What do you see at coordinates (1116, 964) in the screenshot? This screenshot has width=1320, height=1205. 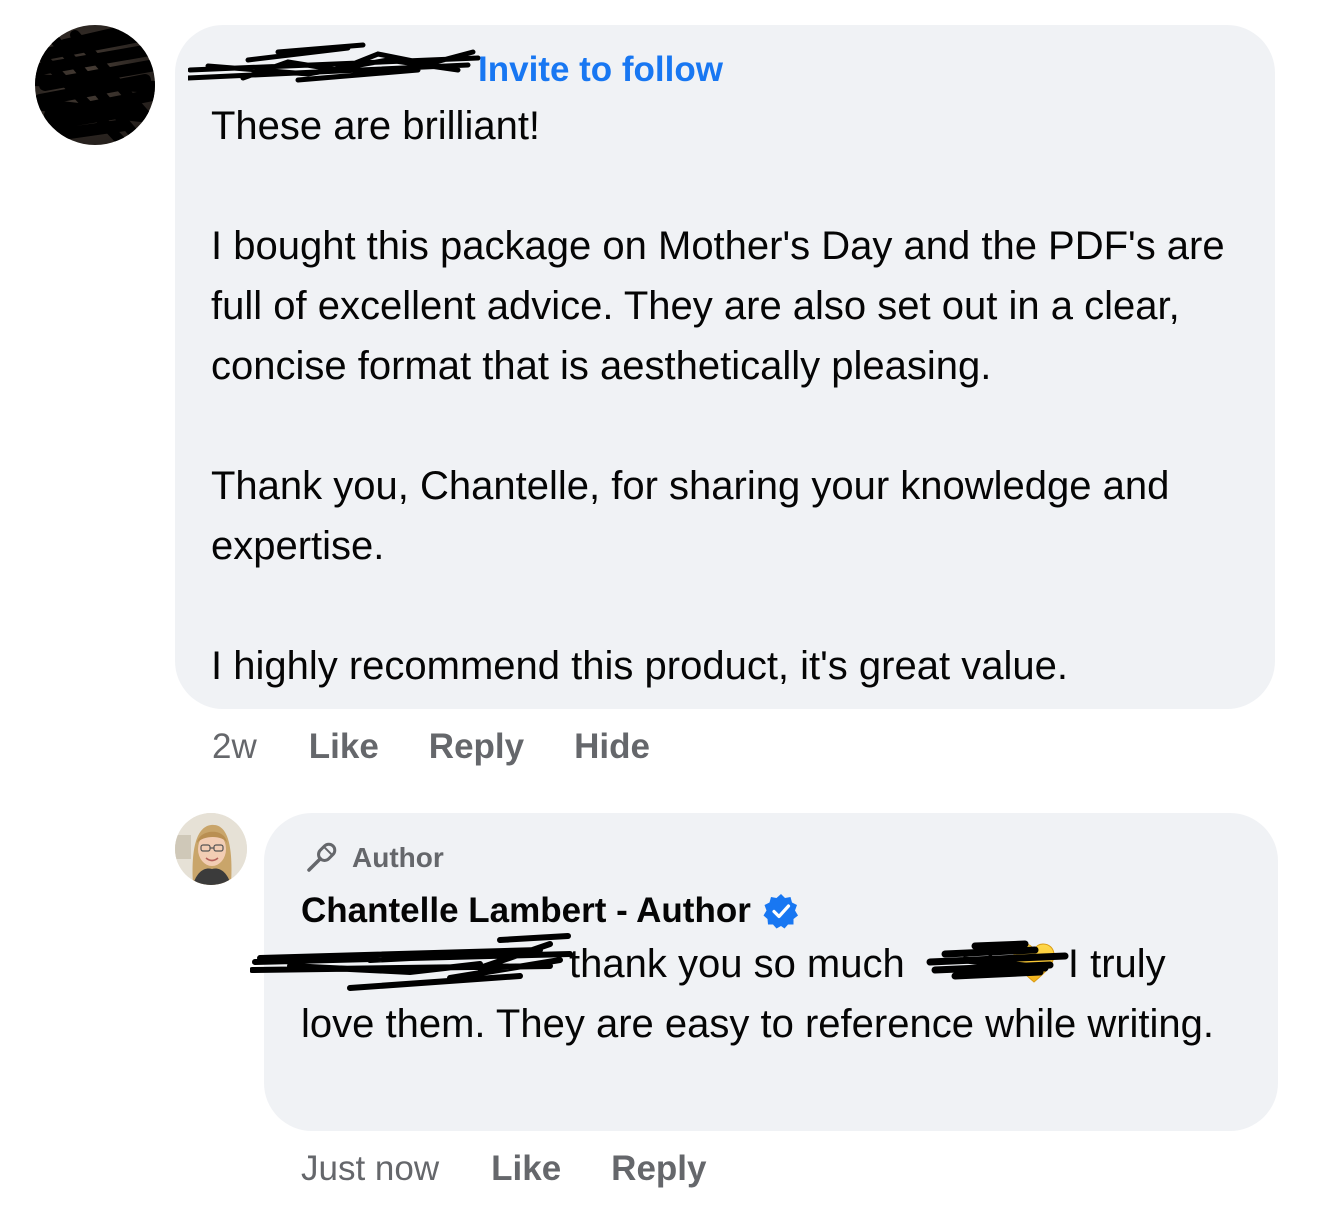 I see `reply-text-part2: I truly` at bounding box center [1116, 964].